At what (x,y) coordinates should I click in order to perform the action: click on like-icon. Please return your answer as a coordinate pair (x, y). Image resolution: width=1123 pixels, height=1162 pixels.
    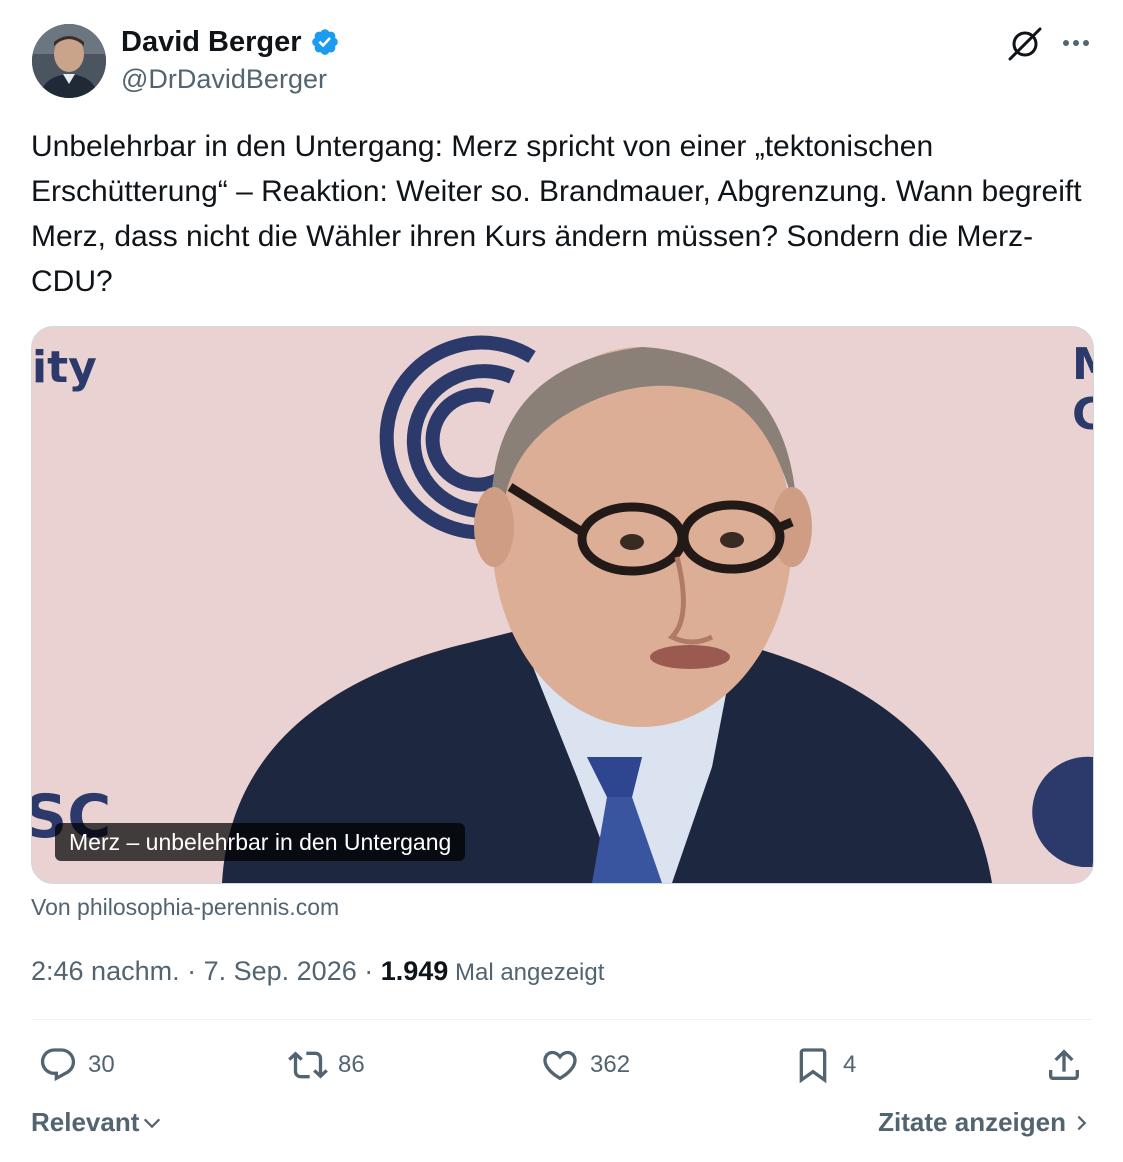
    Looking at the image, I should click on (560, 1065).